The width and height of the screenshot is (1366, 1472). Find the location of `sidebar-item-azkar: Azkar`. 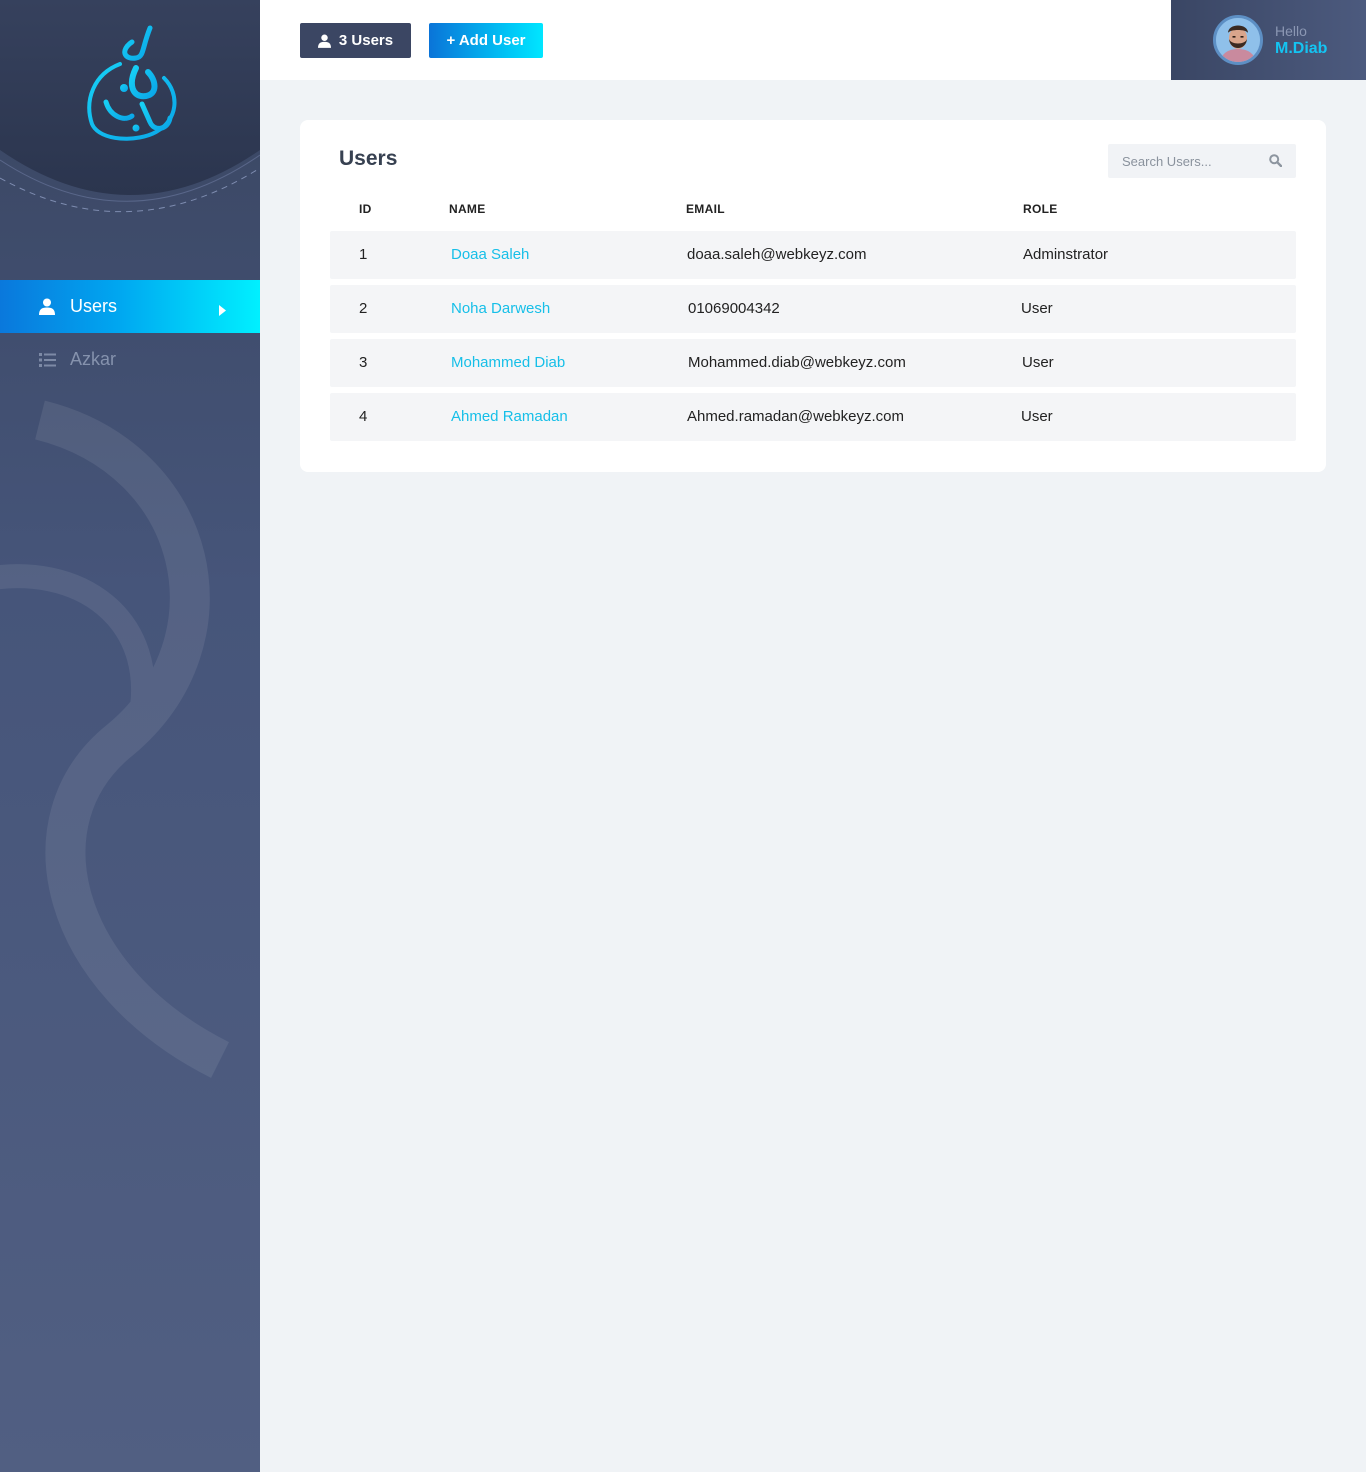

sidebar-item-azkar: Azkar is located at coordinates (130, 359).